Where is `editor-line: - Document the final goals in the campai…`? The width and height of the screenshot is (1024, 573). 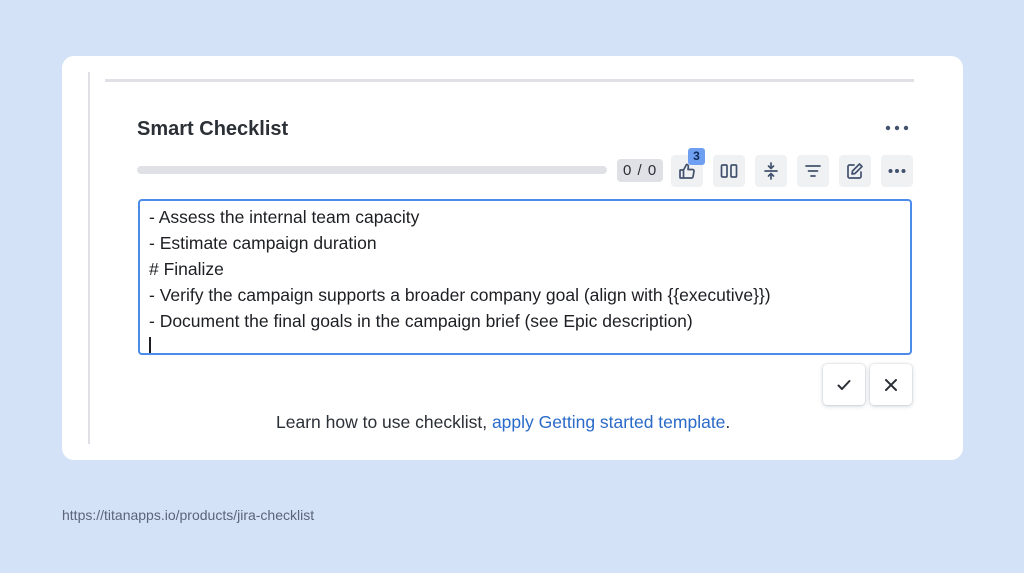
editor-line: - Document the final goals in the campai… is located at coordinates (421, 321).